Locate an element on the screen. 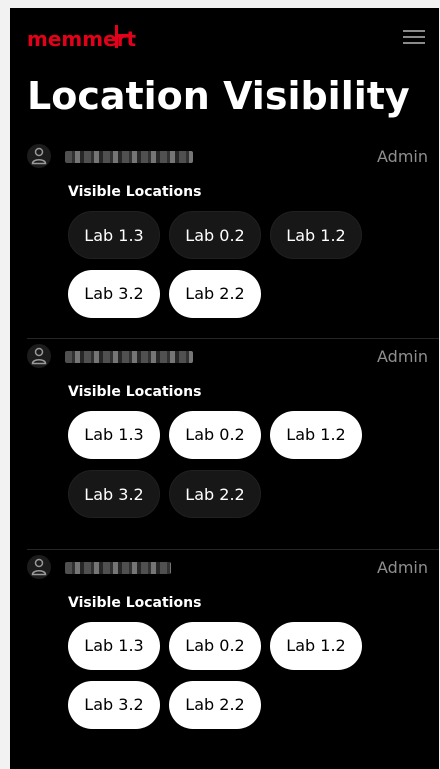  hamburger-menu-icon is located at coordinates (414, 37).